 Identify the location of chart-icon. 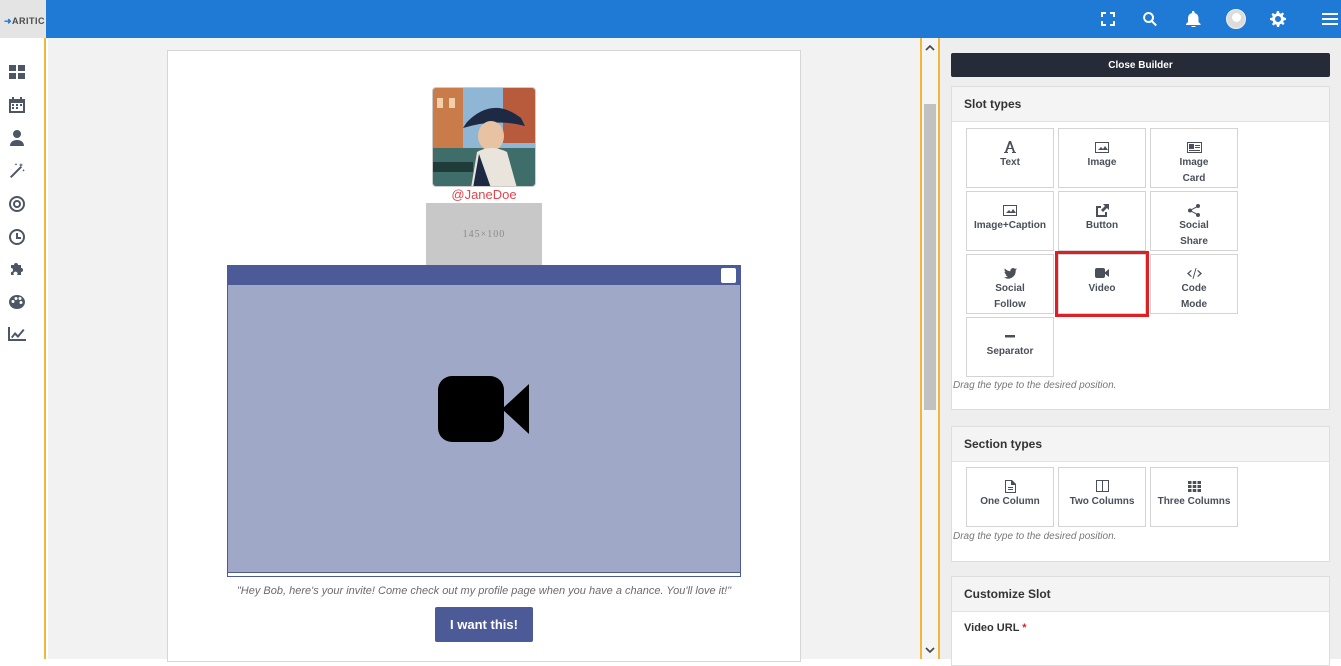
(17, 334).